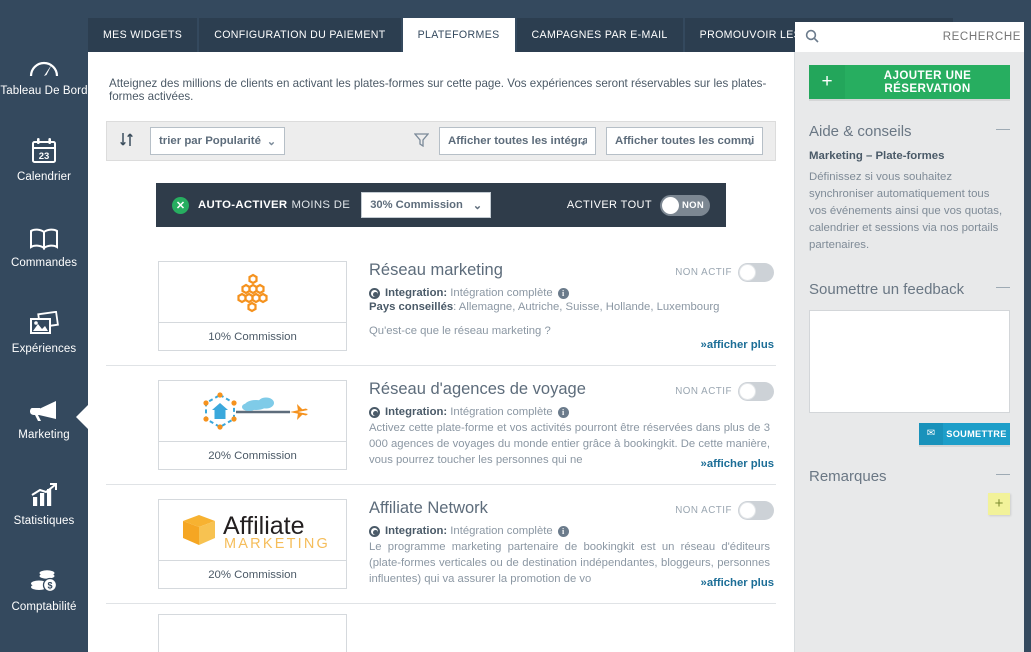 Image resolution: width=1031 pixels, height=652 pixels. I want to click on sidebar-item-commandes: Commandes, so click(44, 245).